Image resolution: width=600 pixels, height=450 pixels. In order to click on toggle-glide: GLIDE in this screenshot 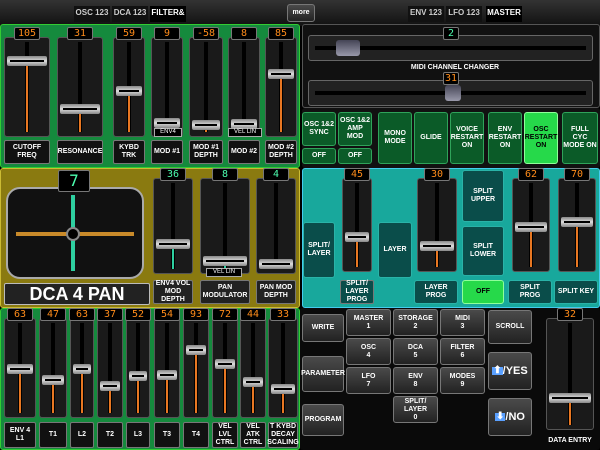, I will do `click(431, 138)`.